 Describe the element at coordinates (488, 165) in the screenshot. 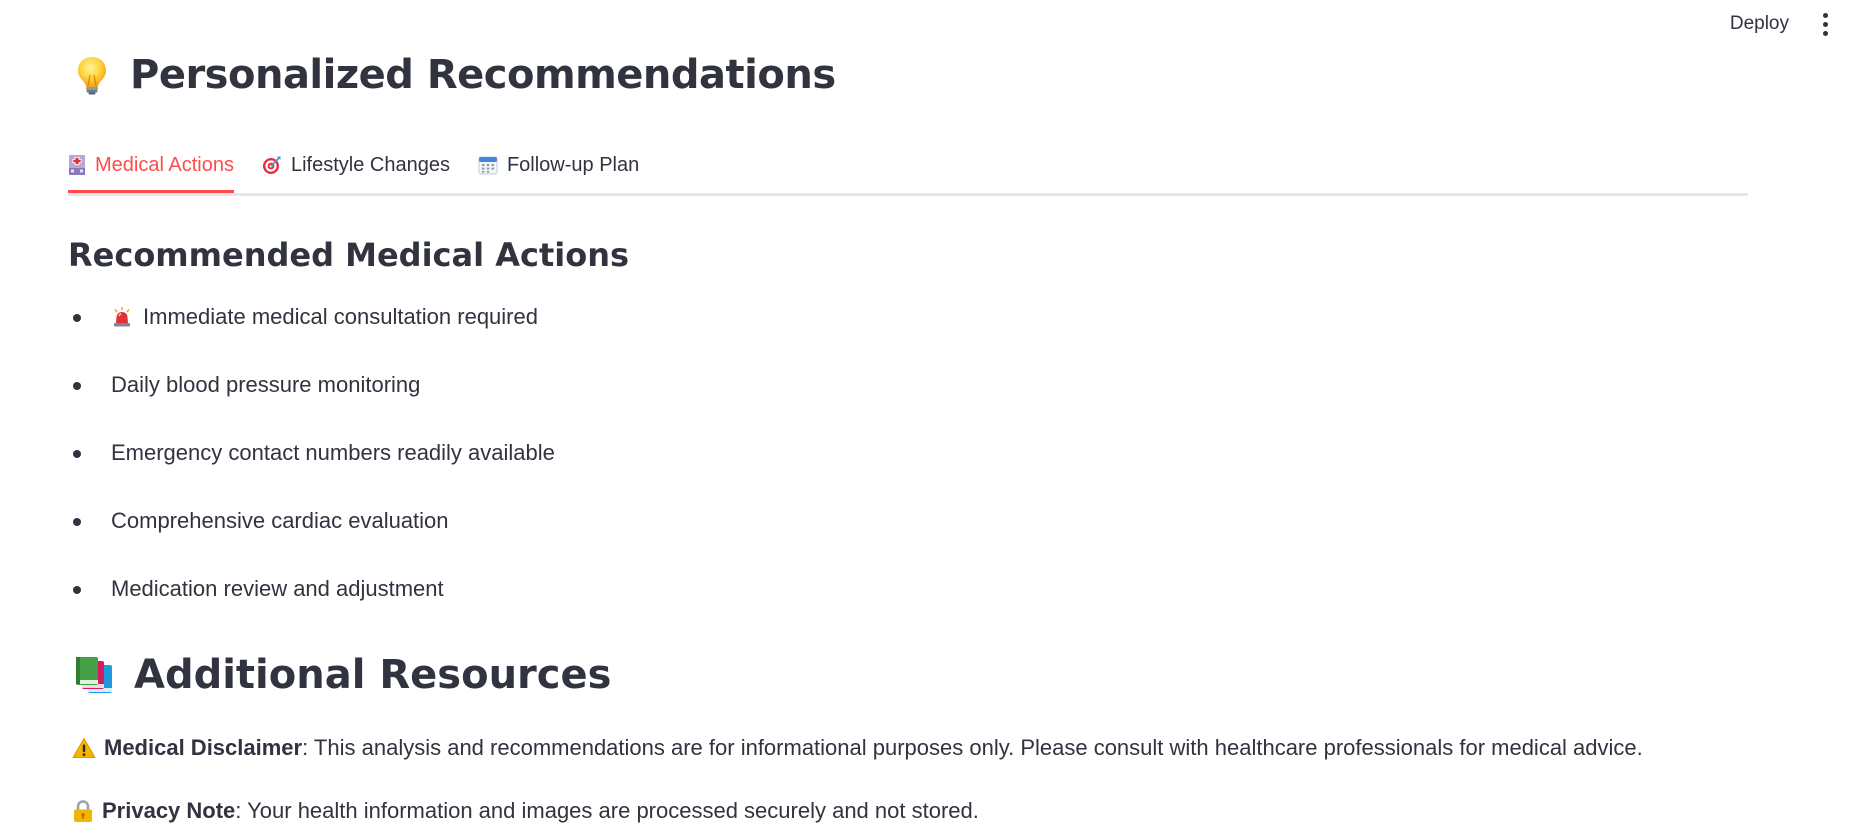

I see `calendar-icon` at that location.